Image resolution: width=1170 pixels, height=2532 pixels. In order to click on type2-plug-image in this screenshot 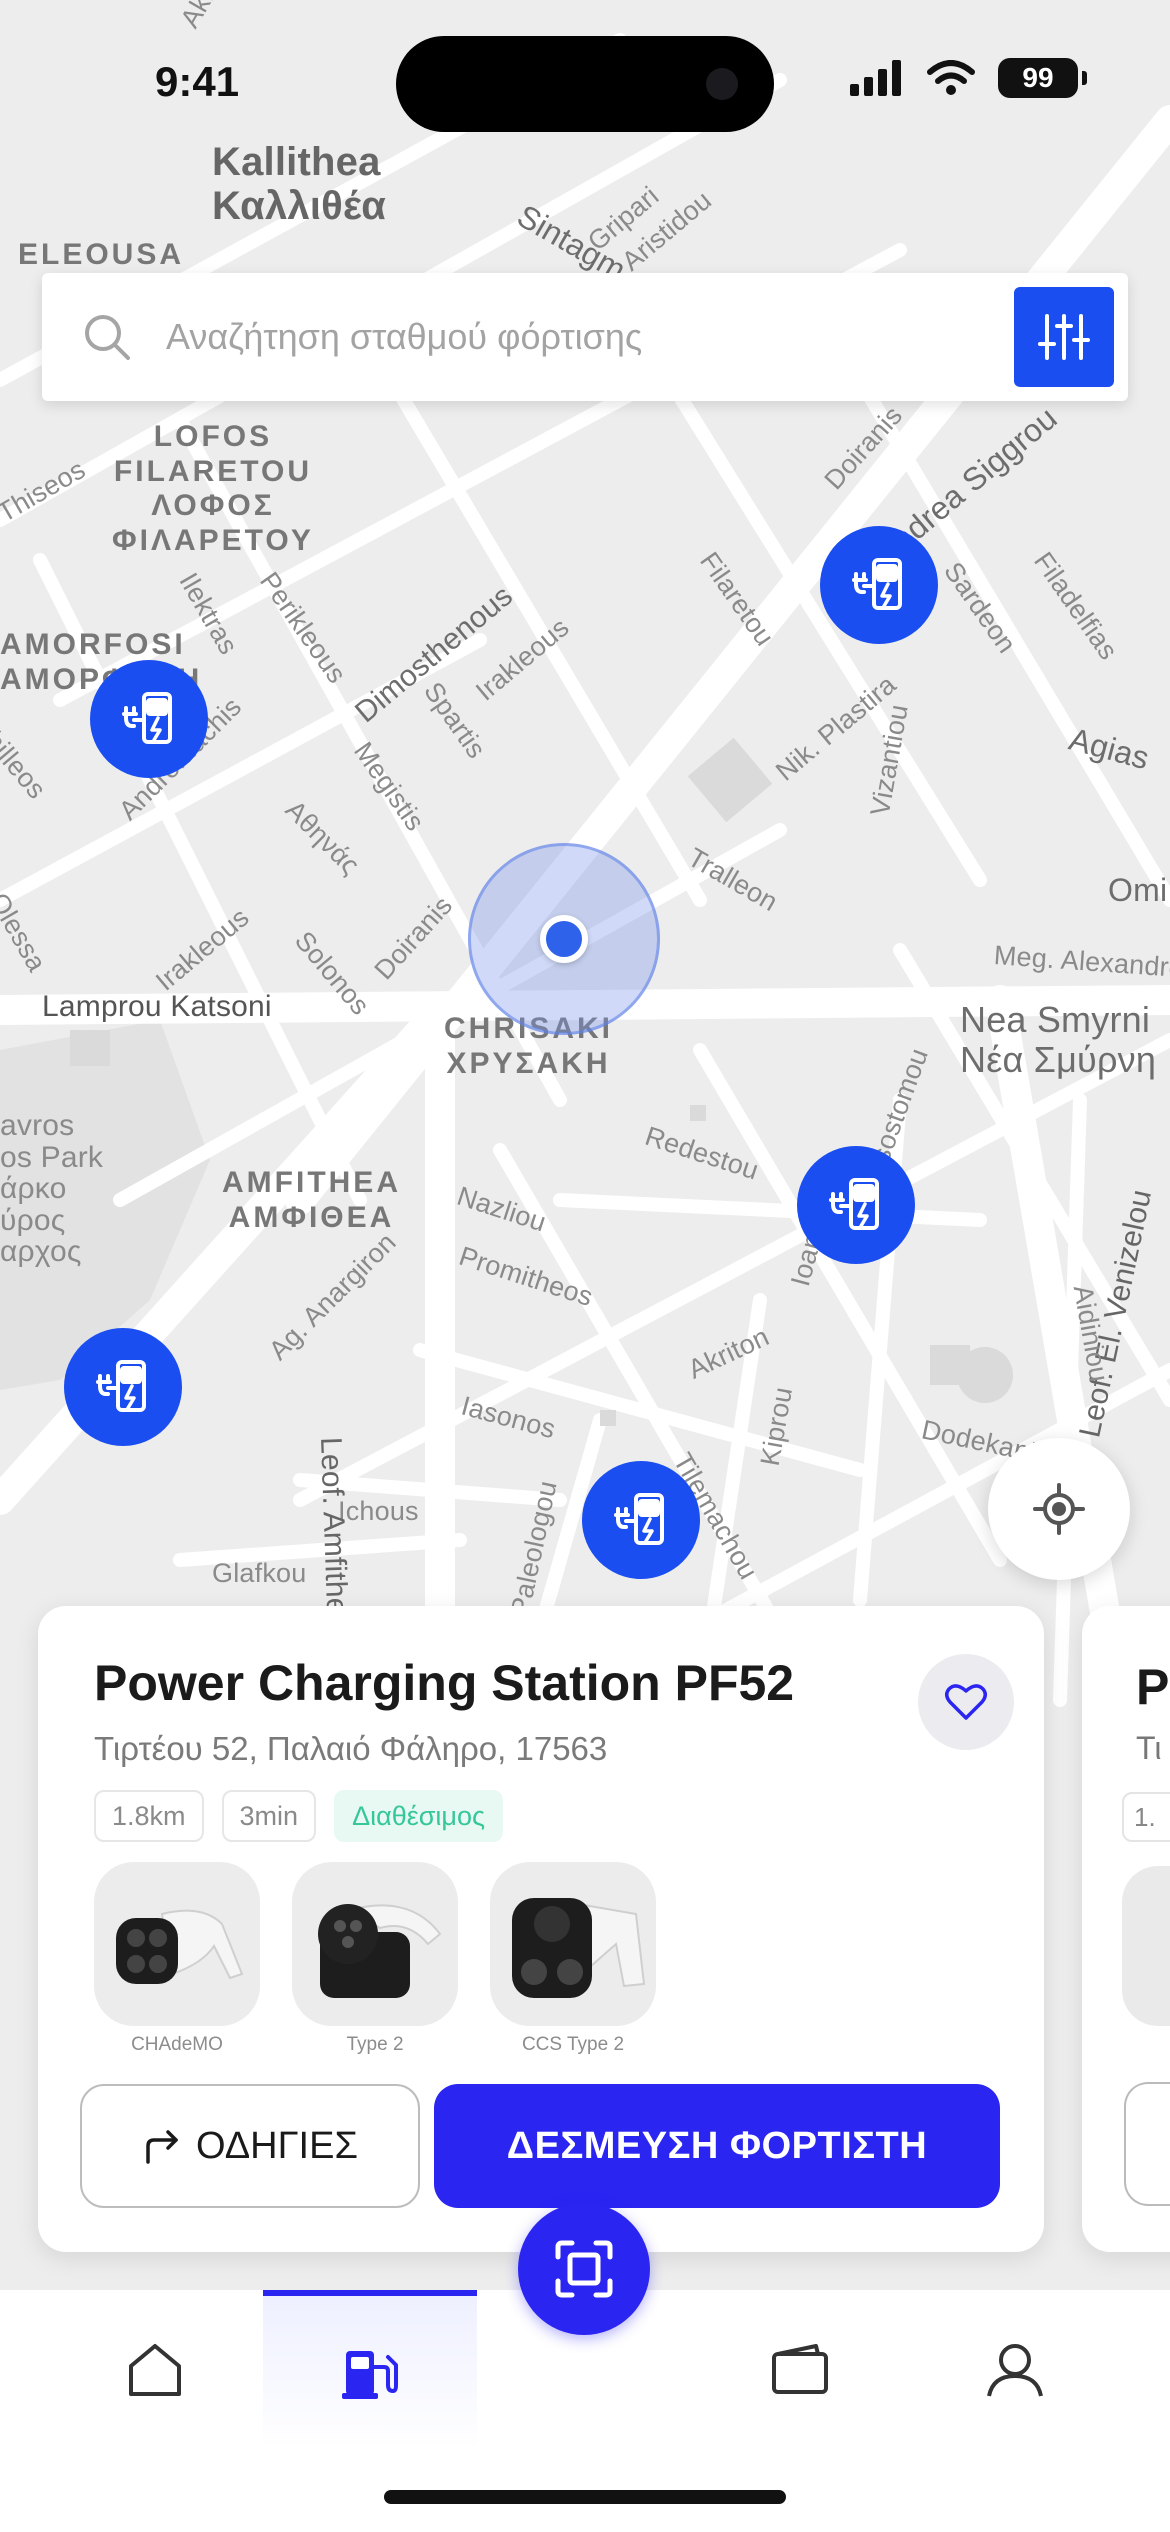, I will do `click(375, 1944)`.